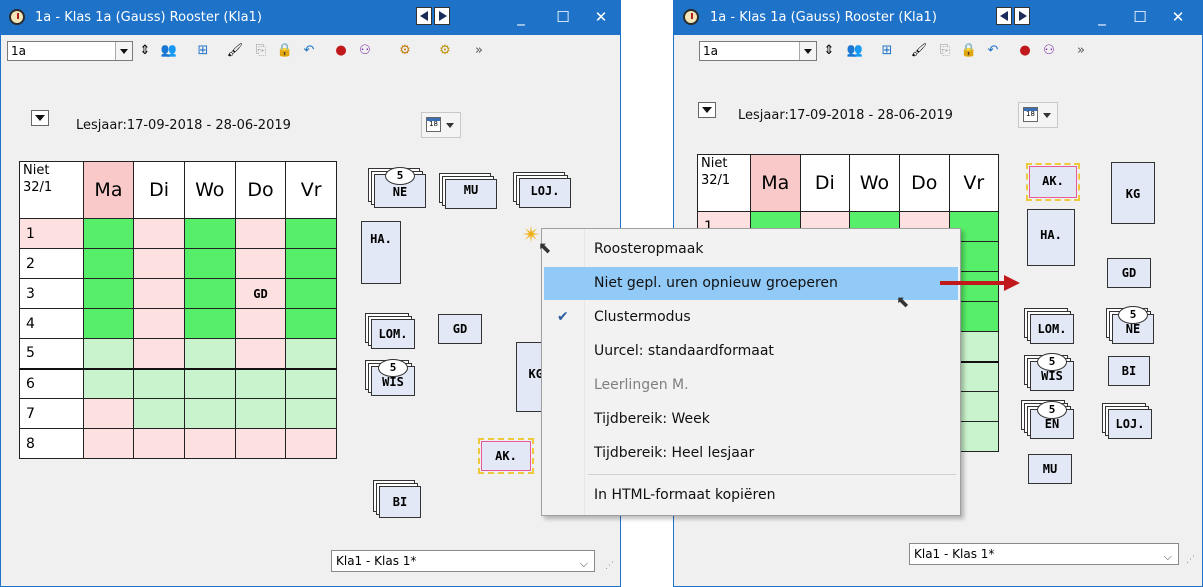  Describe the element at coordinates (751, 453) in the screenshot. I see `menu-item-tijdbereik-lesjaar: Tijdbereik: Heel lesjaar` at that location.